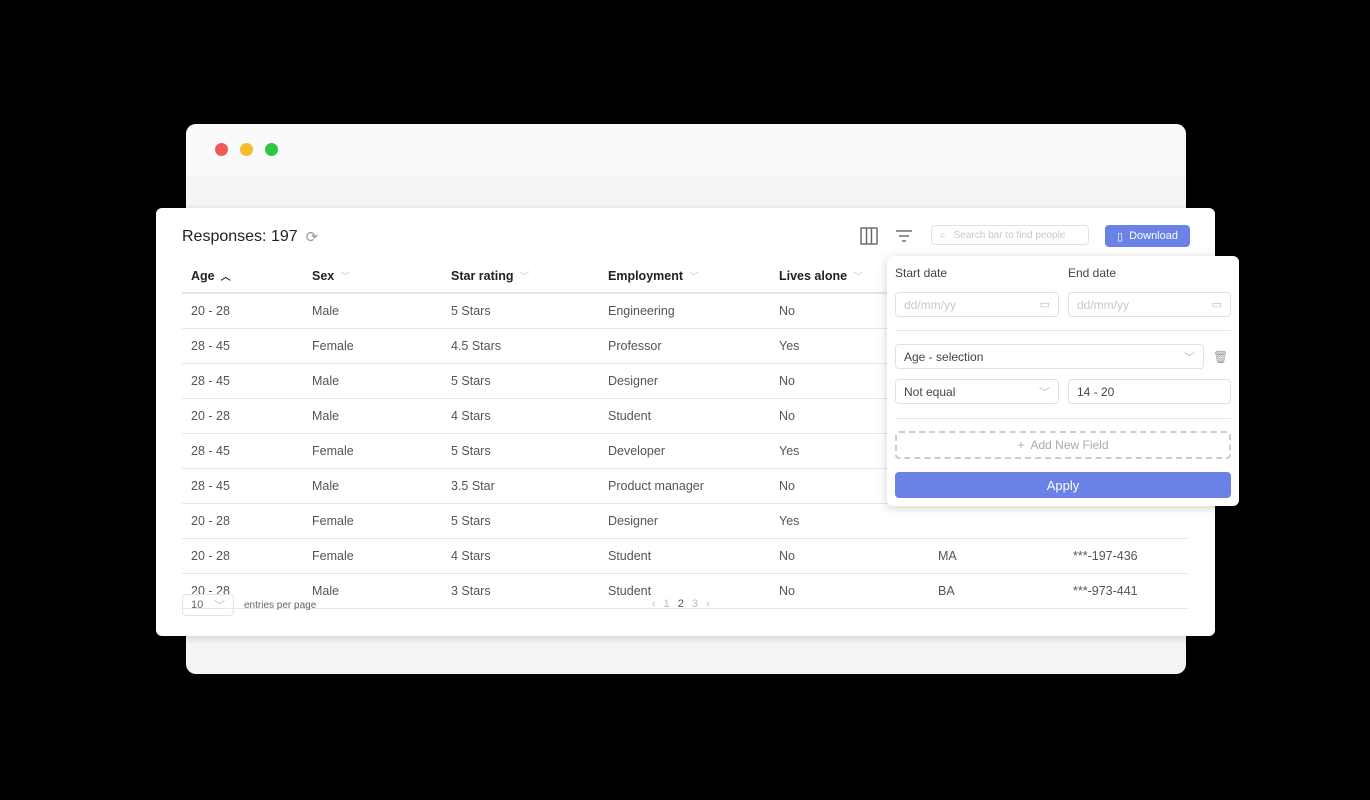 This screenshot has height=800, width=1370. Describe the element at coordinates (271, 149) in the screenshot. I see `maximize-window-button` at that location.